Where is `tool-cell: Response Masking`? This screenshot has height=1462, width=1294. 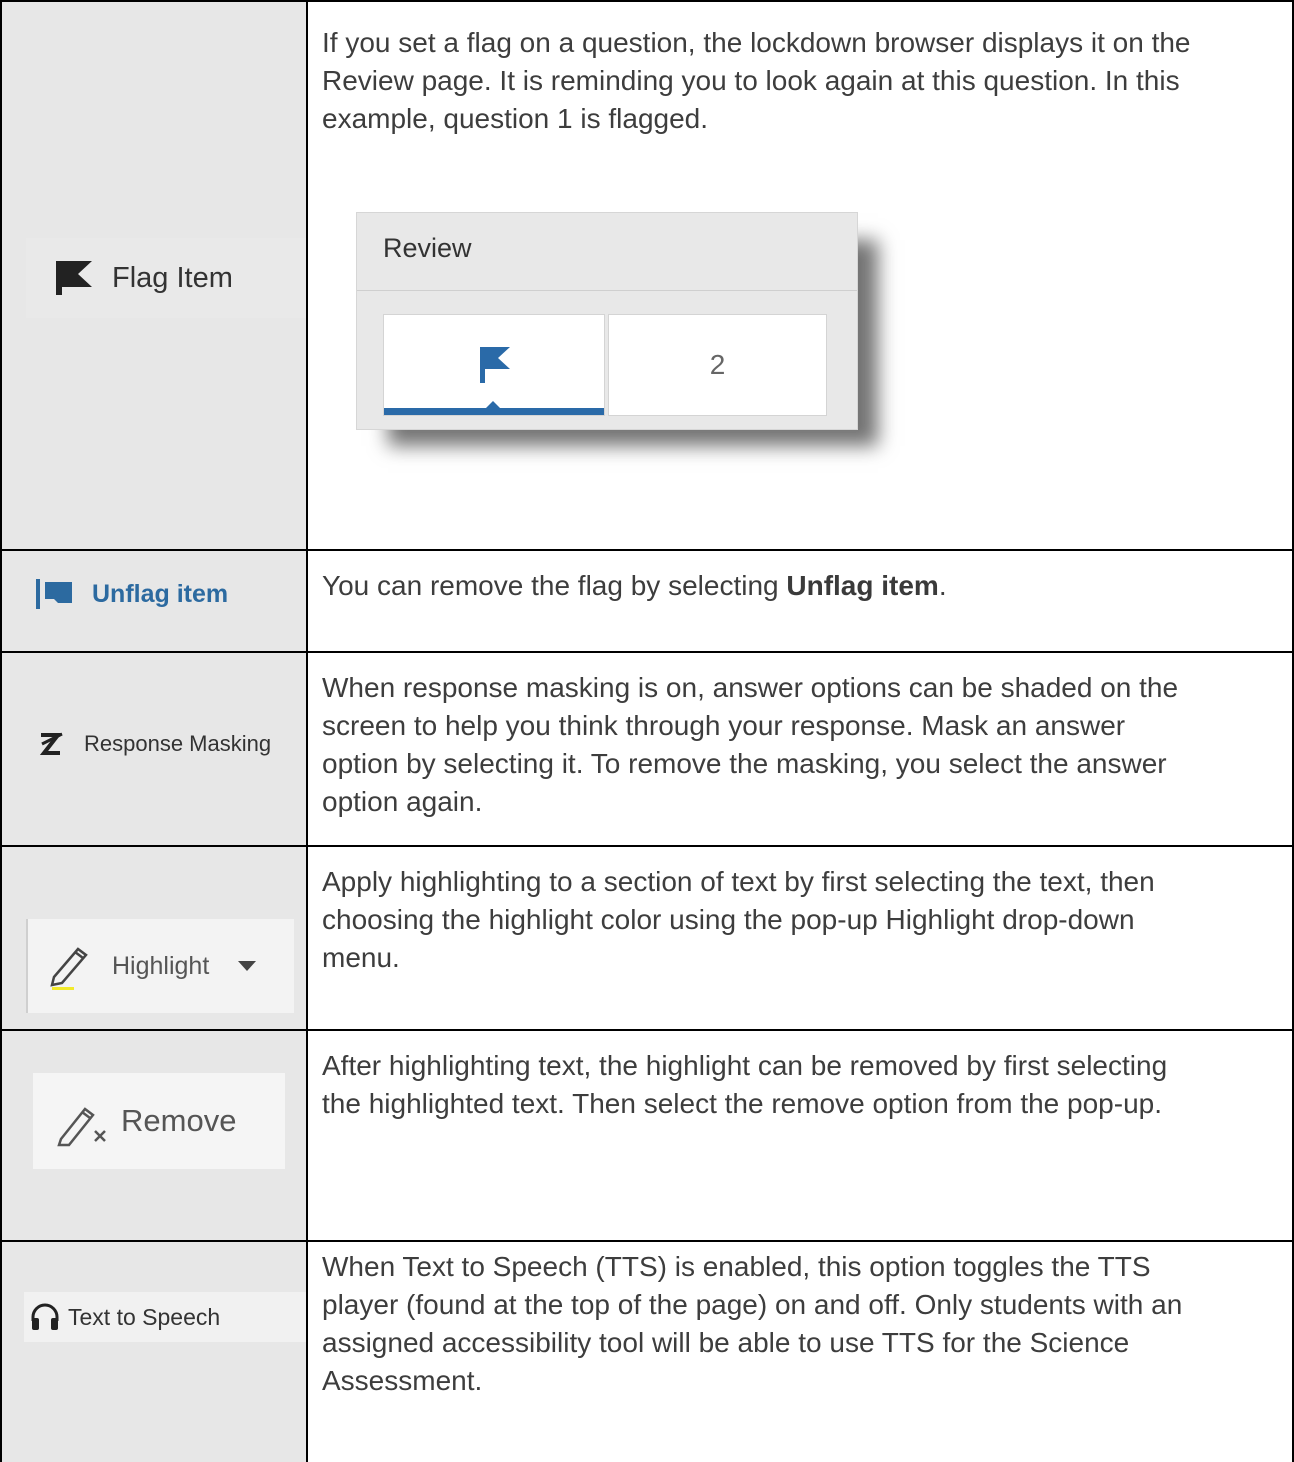
tool-cell: Response Masking is located at coordinates (153, 749).